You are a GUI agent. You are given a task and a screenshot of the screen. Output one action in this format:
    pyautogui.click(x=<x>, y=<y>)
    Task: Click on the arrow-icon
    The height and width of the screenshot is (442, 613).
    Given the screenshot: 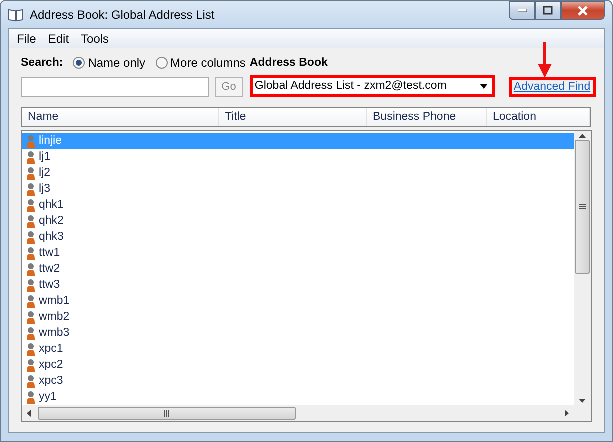 What is the action you would take?
    pyautogui.click(x=545, y=60)
    